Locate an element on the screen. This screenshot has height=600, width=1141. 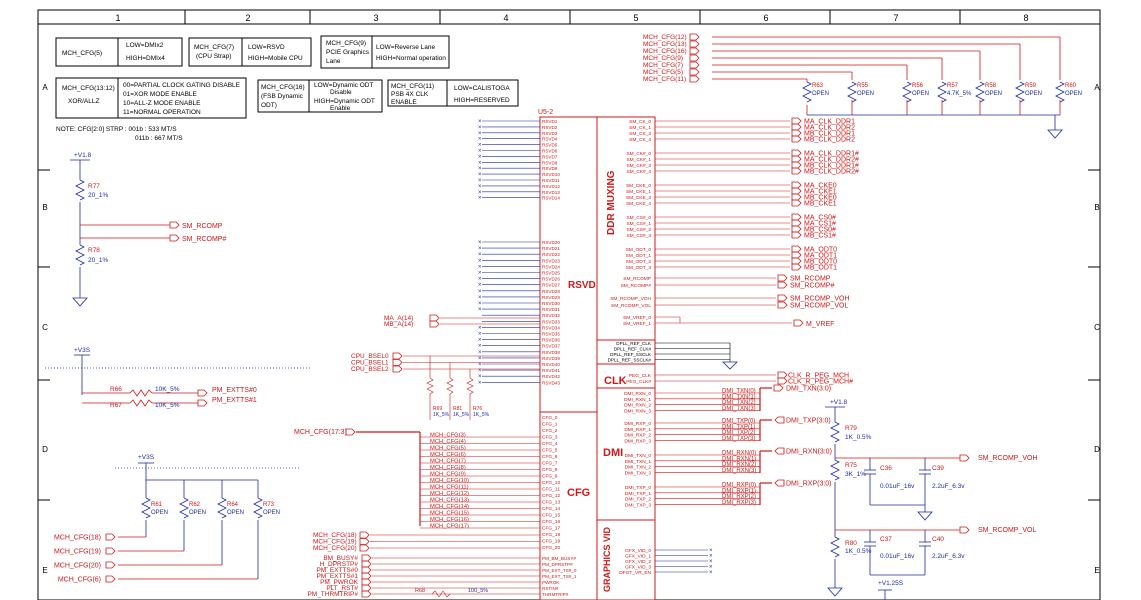
rsvd-pin-11: RSVD11 is located at coordinates (551, 180).